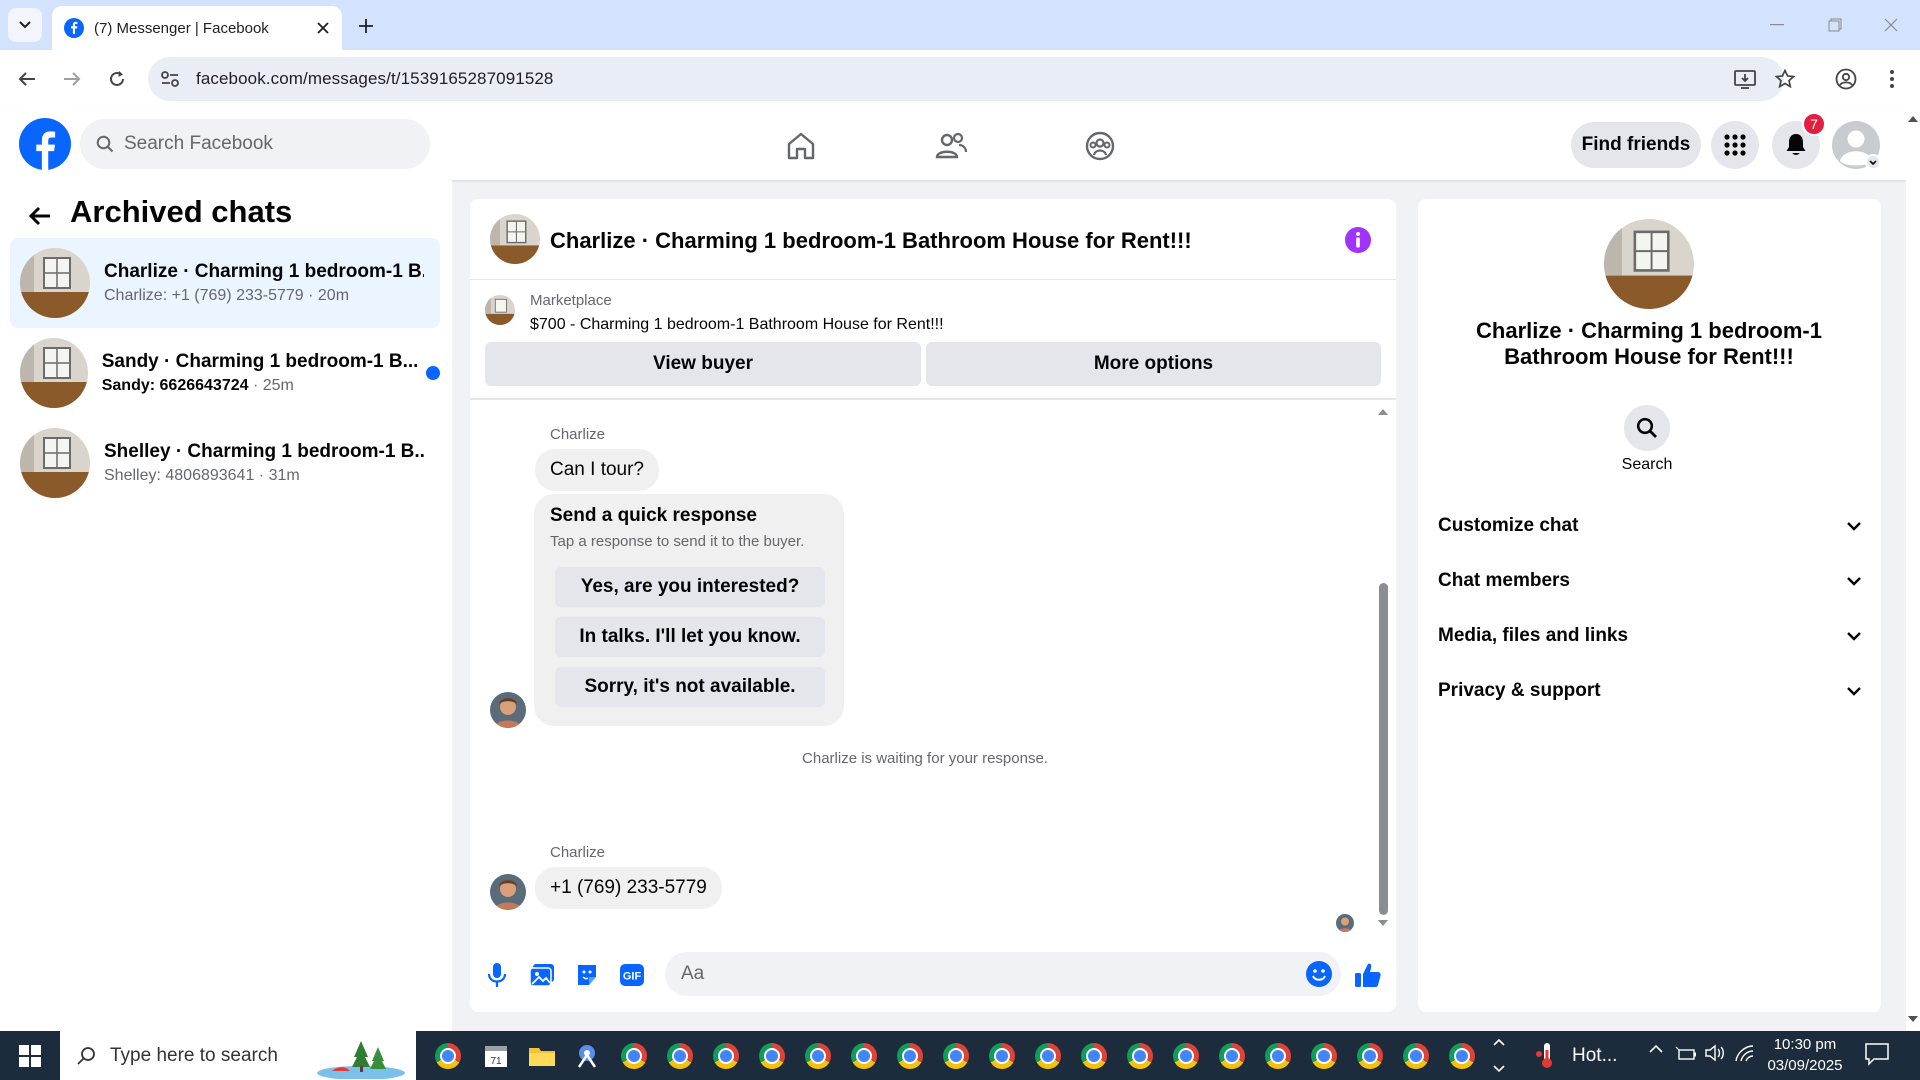  What do you see at coordinates (515, 239) in the screenshot?
I see `chat-header-avatar` at bounding box center [515, 239].